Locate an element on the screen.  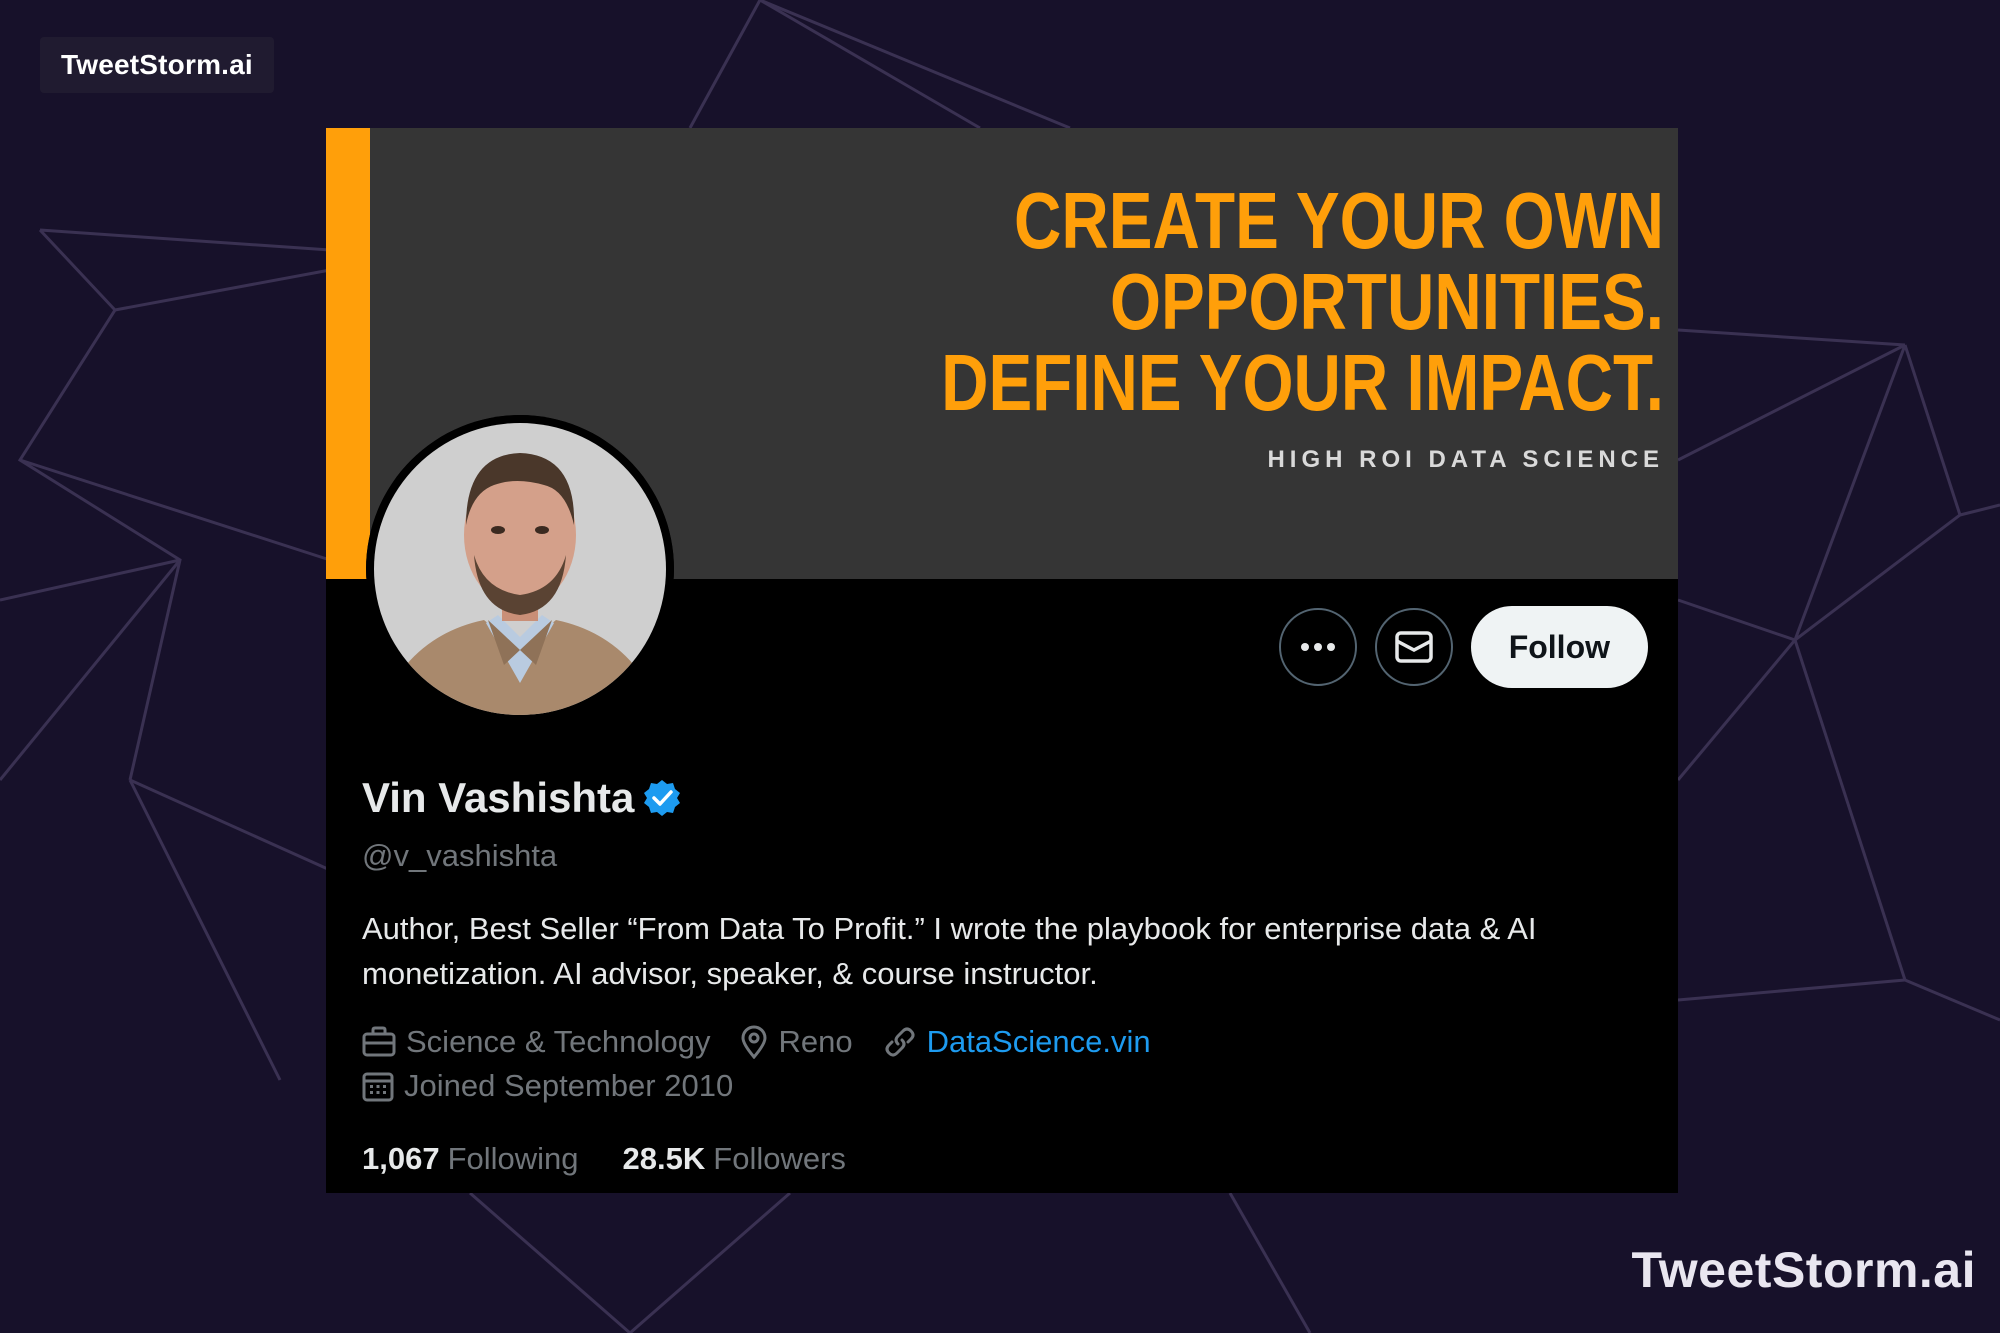
following-count: 1,067 is located at coordinates (401, 1158).